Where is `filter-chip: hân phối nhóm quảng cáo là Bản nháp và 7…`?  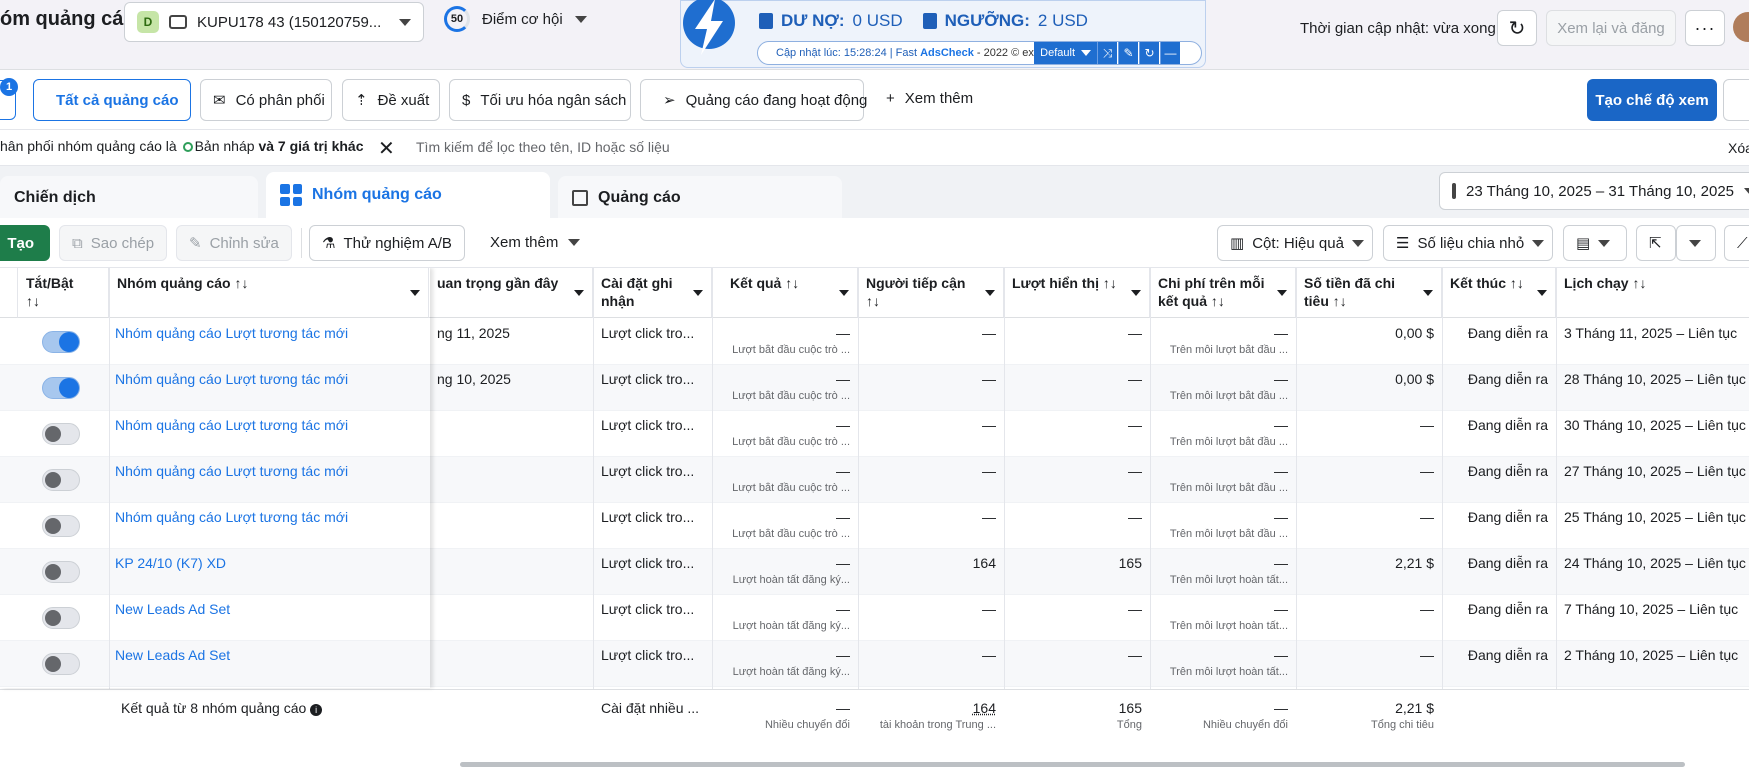
filter-chip: hân phối nhóm quảng cáo là Bản nháp và 7… is located at coordinates (182, 146).